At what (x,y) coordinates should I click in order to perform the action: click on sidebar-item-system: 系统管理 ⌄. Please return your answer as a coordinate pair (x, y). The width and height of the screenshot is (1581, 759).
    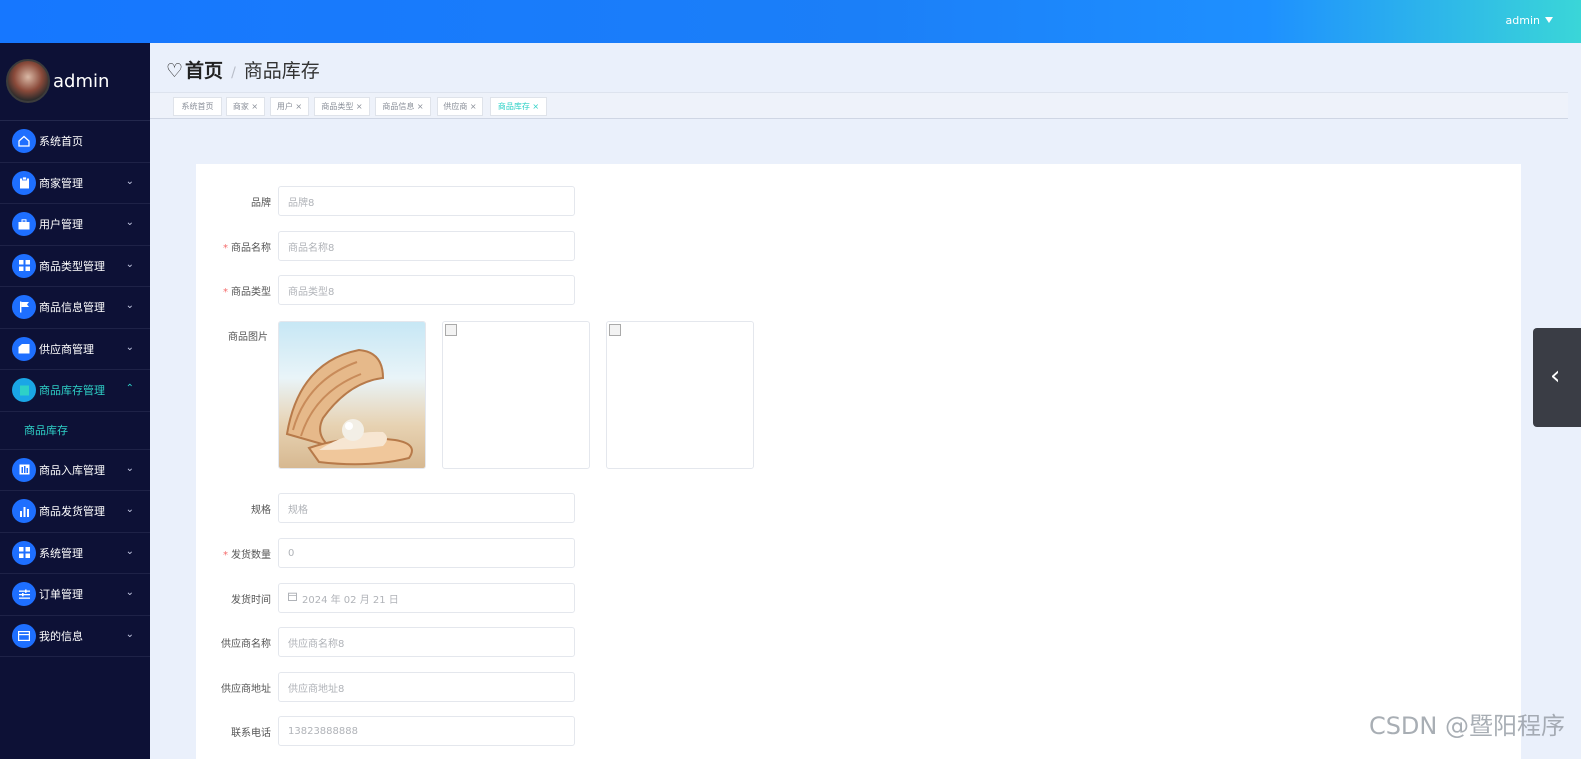
    Looking at the image, I should click on (75, 553).